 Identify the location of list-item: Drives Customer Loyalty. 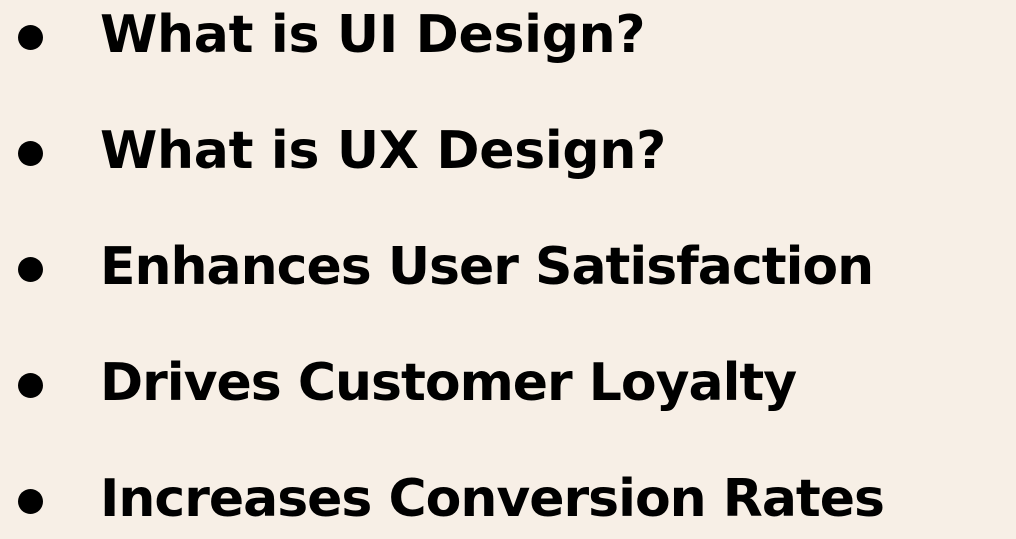
(508, 383).